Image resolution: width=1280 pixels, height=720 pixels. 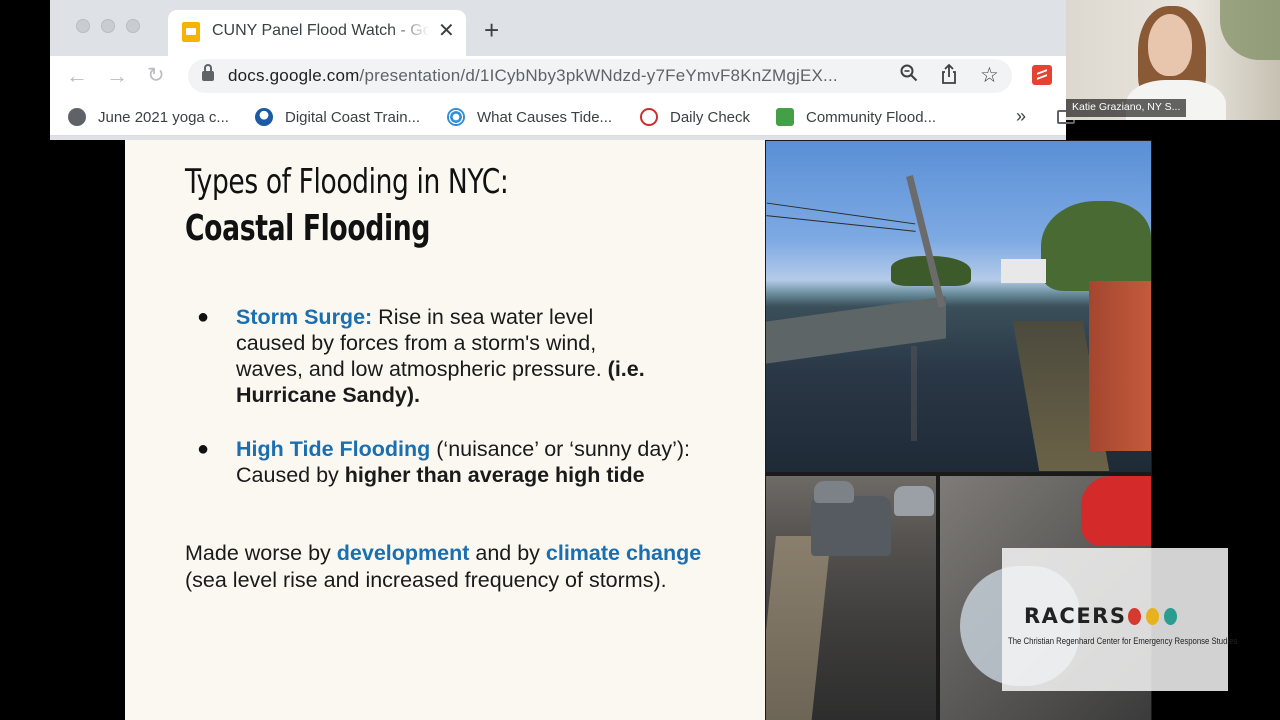 What do you see at coordinates (989, 76) in the screenshot?
I see `bookmark-star-icon: ☆` at bounding box center [989, 76].